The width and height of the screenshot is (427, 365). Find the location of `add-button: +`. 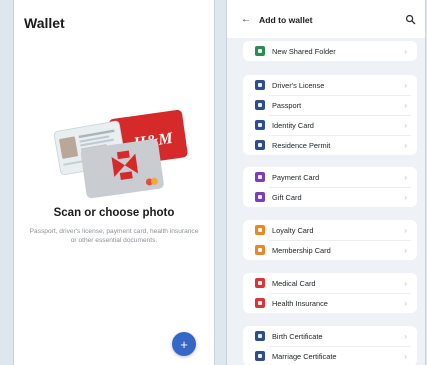

add-button: + is located at coordinates (184, 344).